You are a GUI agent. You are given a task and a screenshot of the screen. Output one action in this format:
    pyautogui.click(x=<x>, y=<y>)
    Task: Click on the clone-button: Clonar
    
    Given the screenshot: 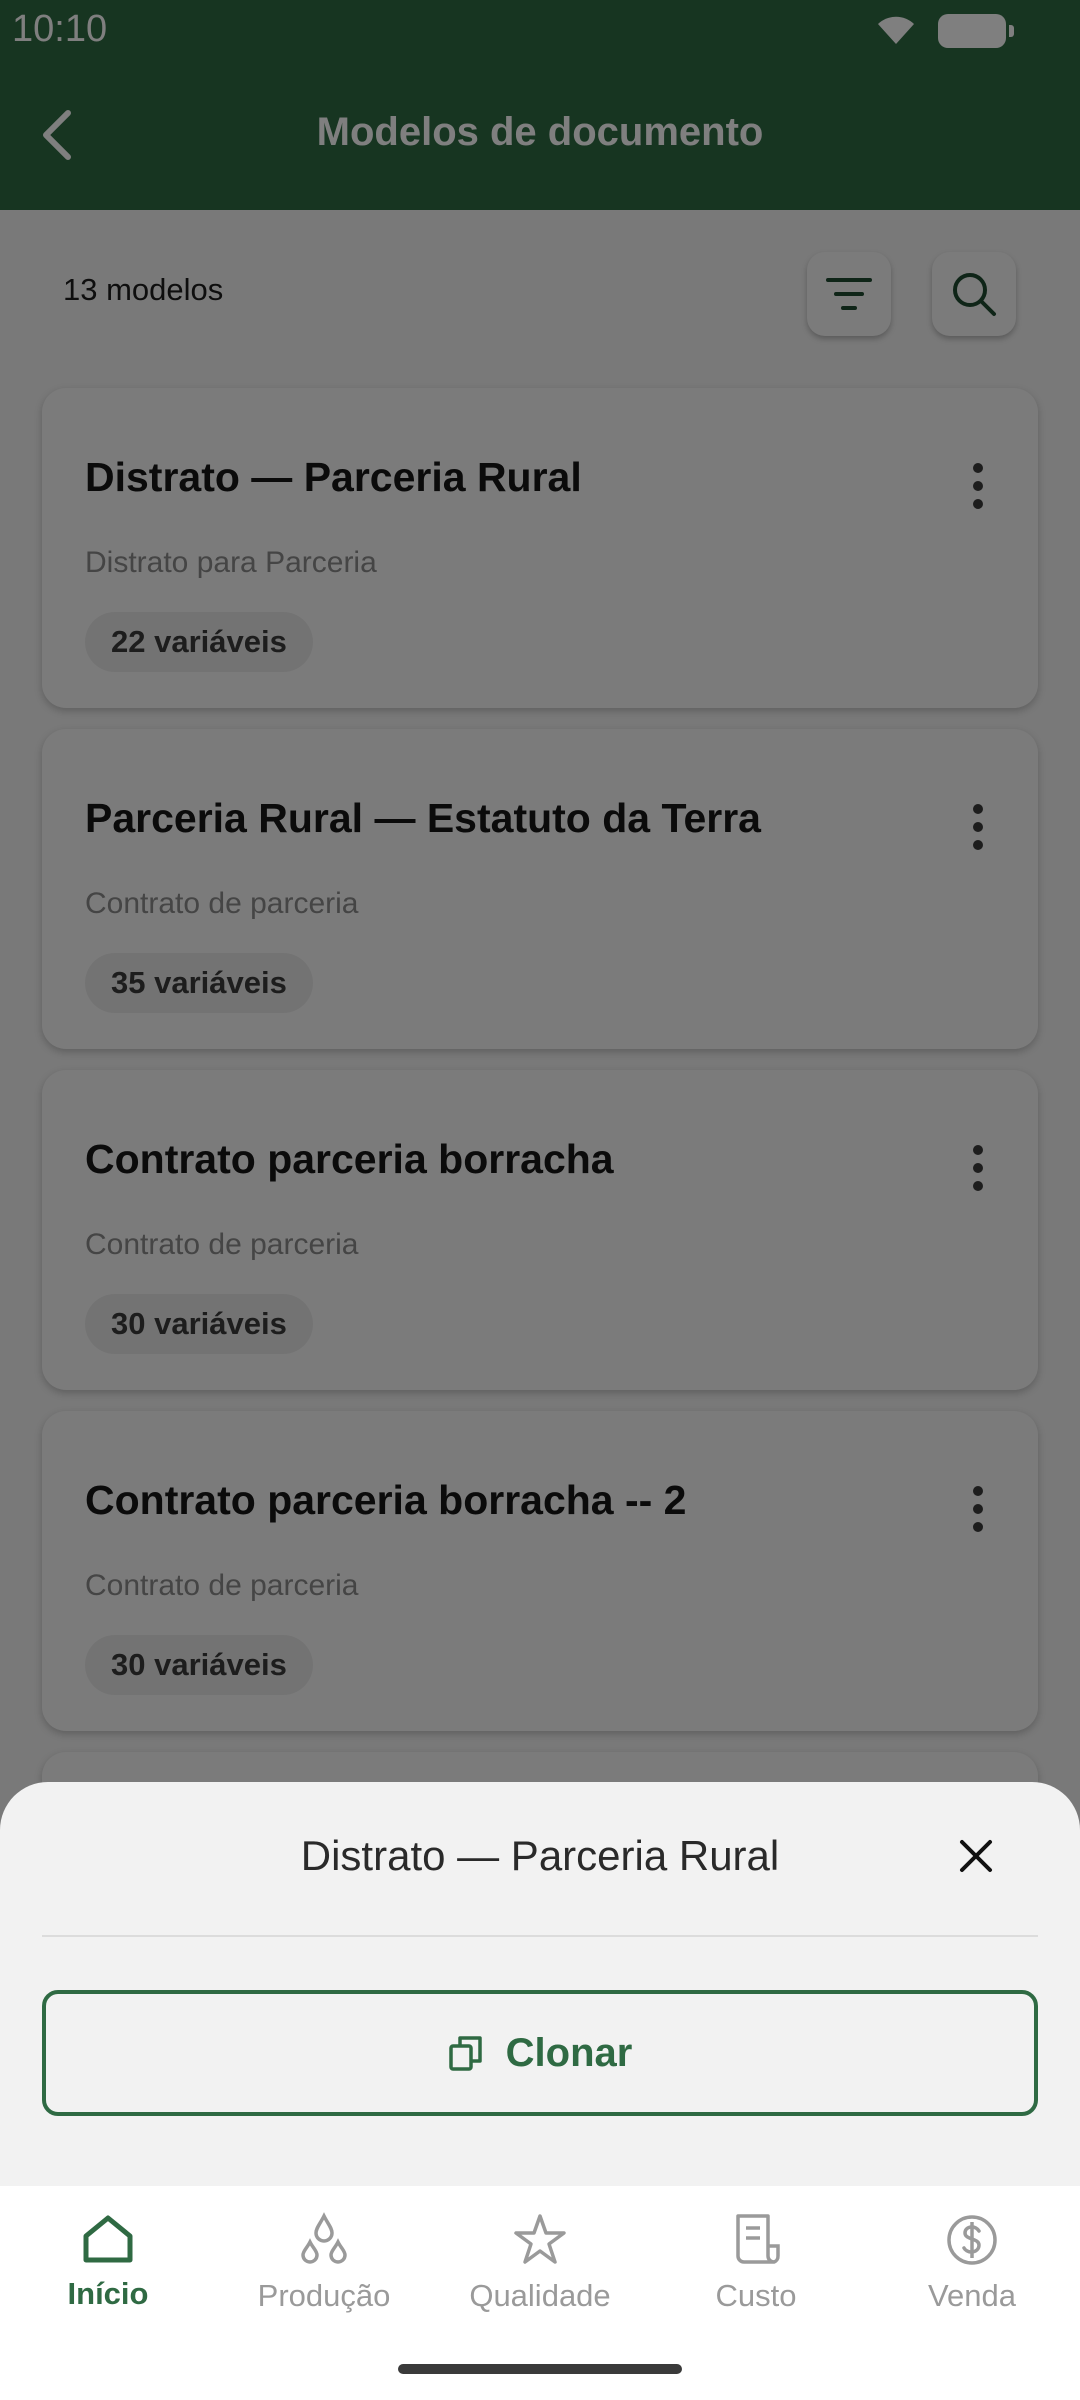 What is the action you would take?
    pyautogui.click(x=540, y=2053)
    